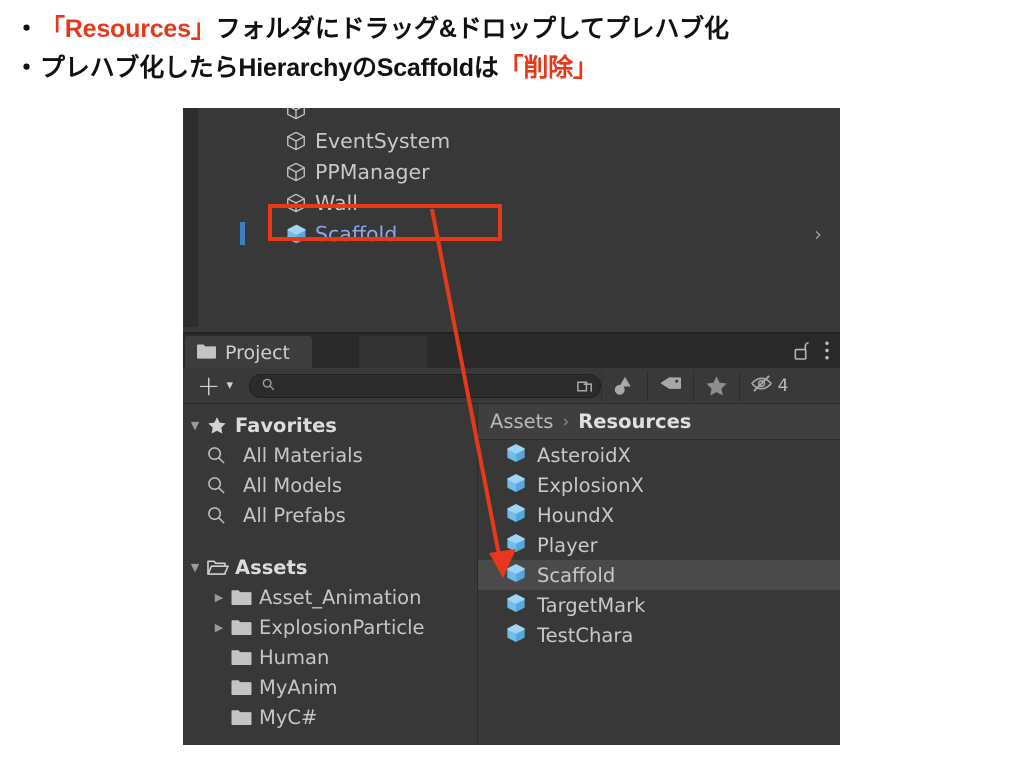 This screenshot has height=768, width=1024. I want to click on tree-item-label: Human, so click(294, 657).